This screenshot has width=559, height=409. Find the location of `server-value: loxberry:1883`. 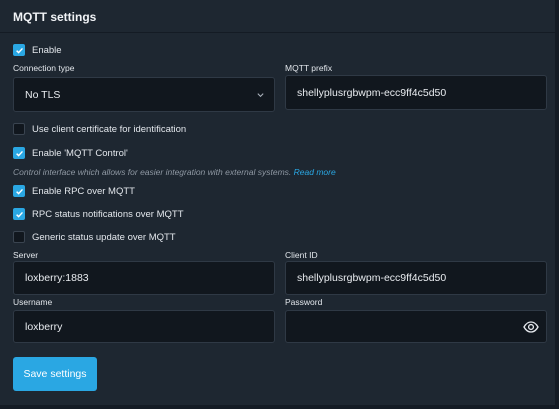

server-value: loxberry:1883 is located at coordinates (57, 278).